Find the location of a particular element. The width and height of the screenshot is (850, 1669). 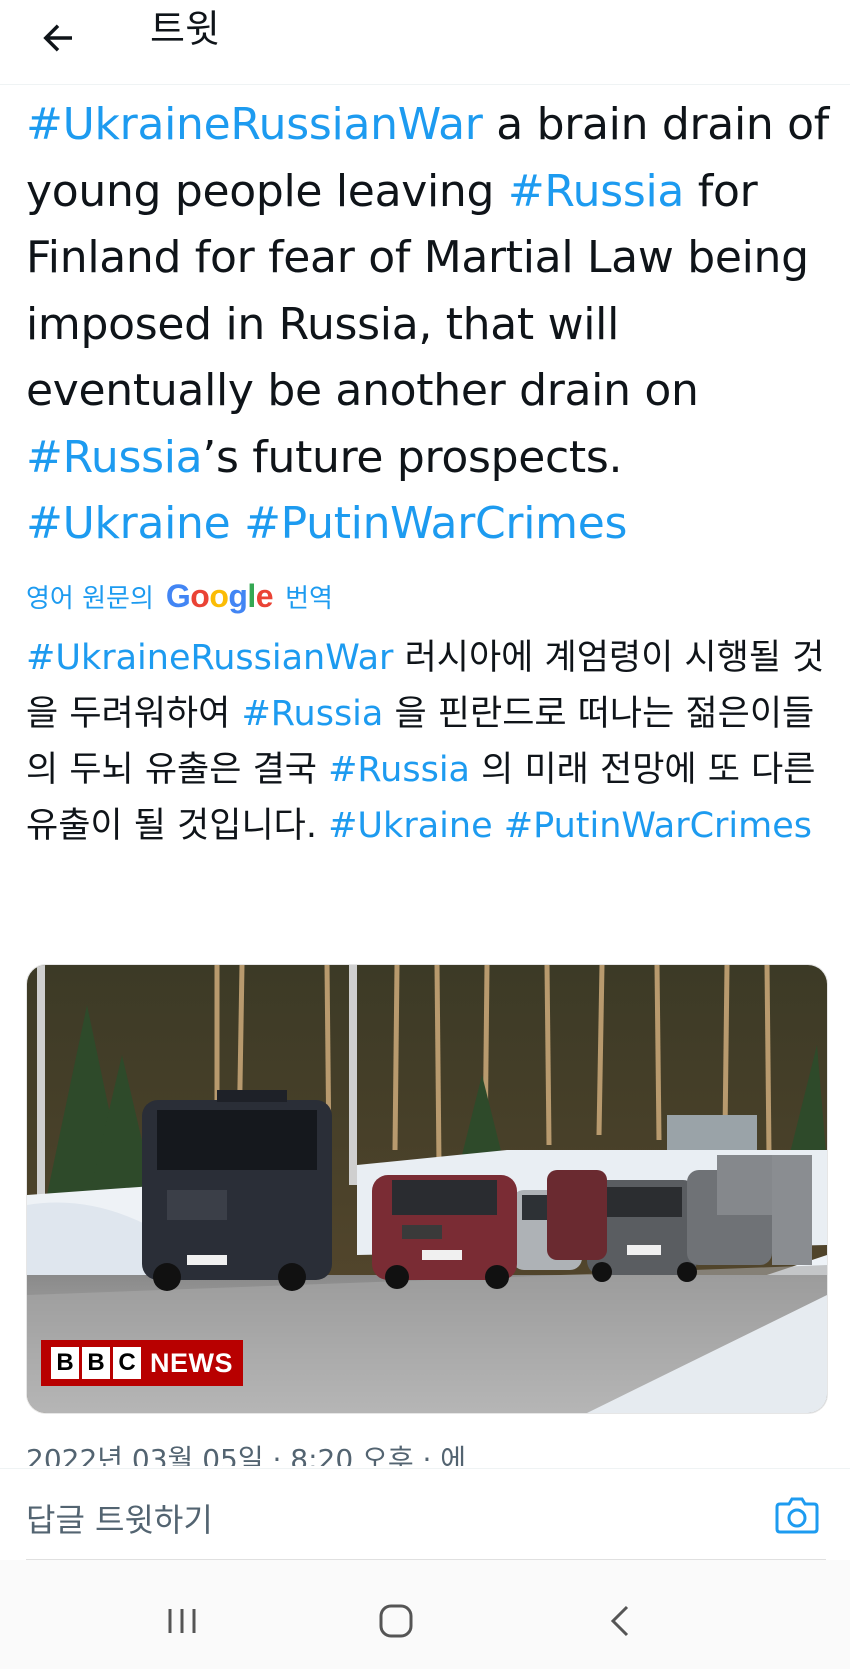

arrow-left-icon is located at coordinates (57, 38).